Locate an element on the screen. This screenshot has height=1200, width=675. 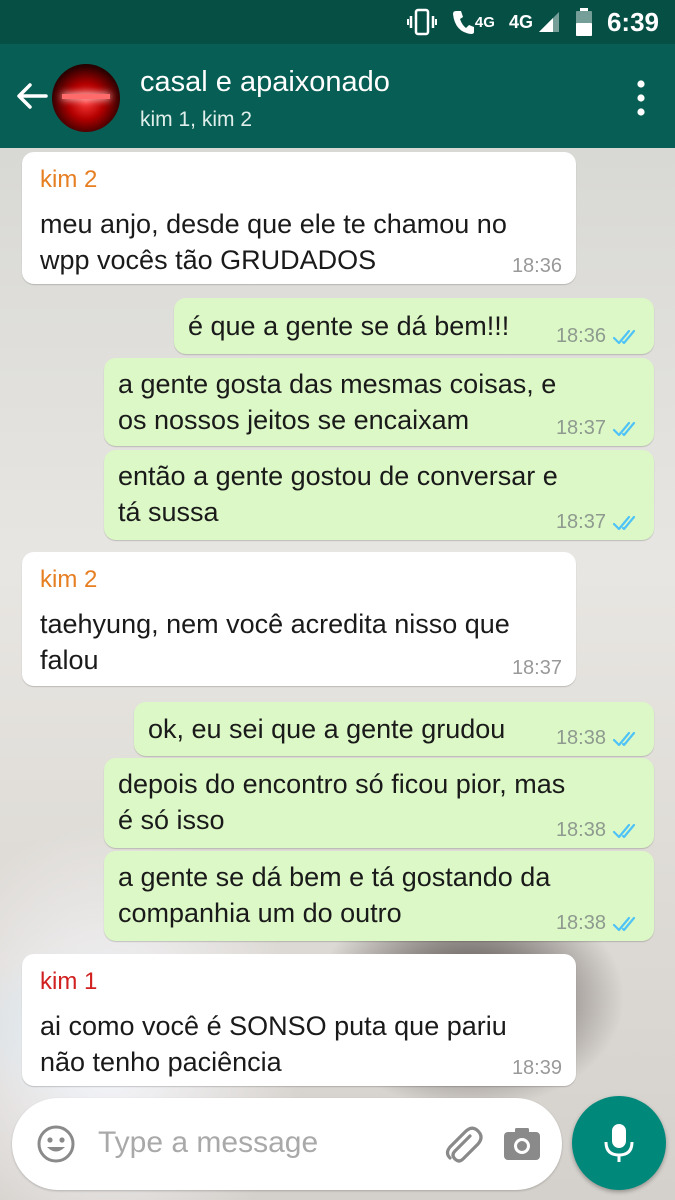
message-meta: 18:39 is located at coordinates (537, 1068).